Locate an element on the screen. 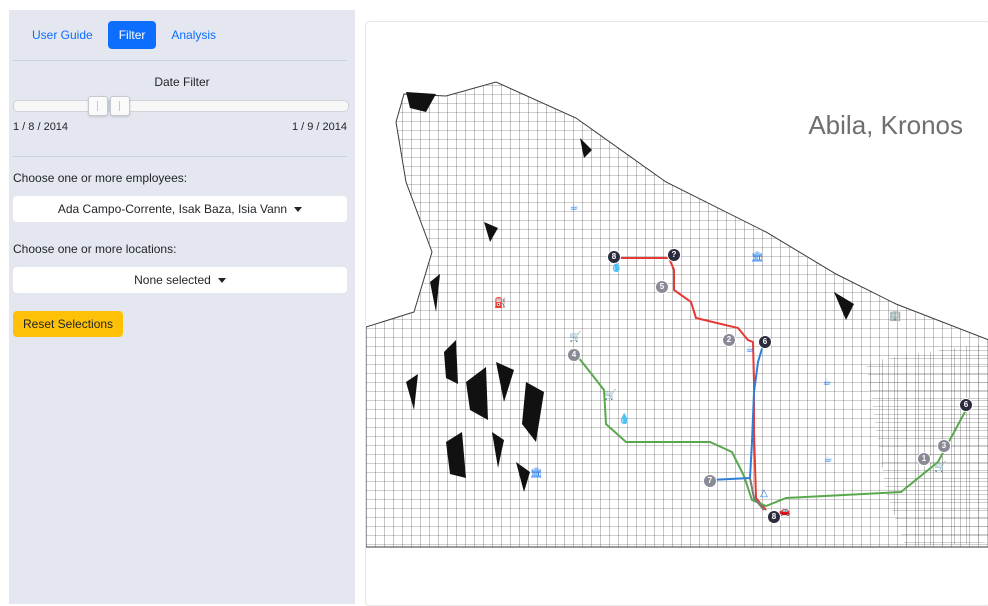 The width and height of the screenshot is (988, 606). employees-dropdown: Ada Campo-Corrente, Isak Baza, Isia Vann is located at coordinates (180, 209).